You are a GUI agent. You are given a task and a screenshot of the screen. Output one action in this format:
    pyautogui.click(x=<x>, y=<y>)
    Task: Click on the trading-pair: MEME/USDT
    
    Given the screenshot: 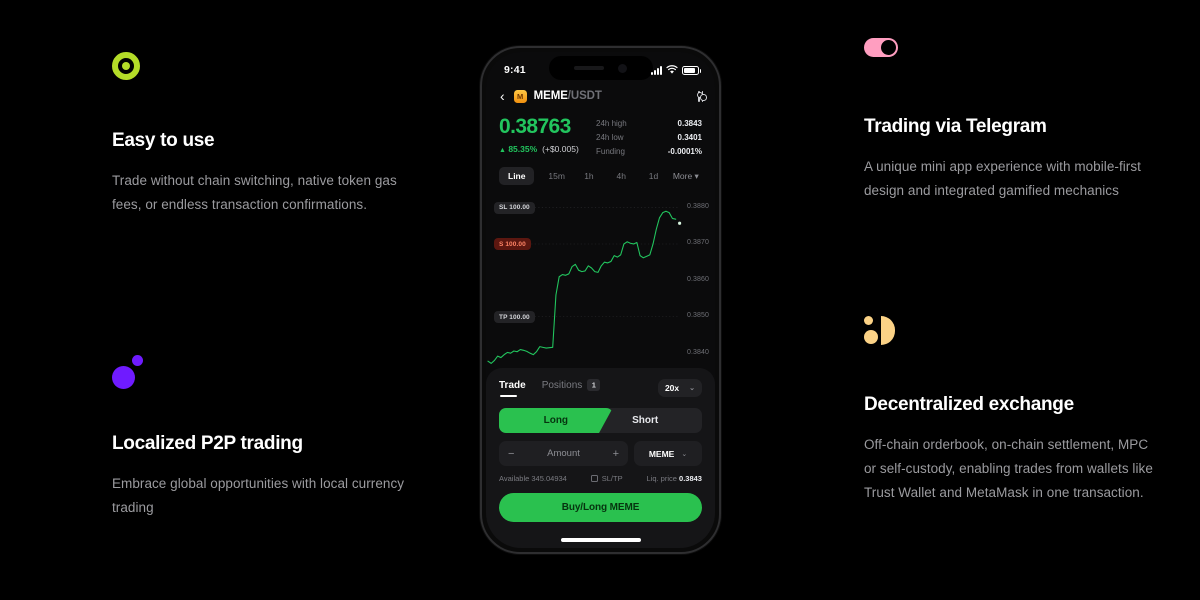 What is the action you would take?
    pyautogui.click(x=568, y=96)
    